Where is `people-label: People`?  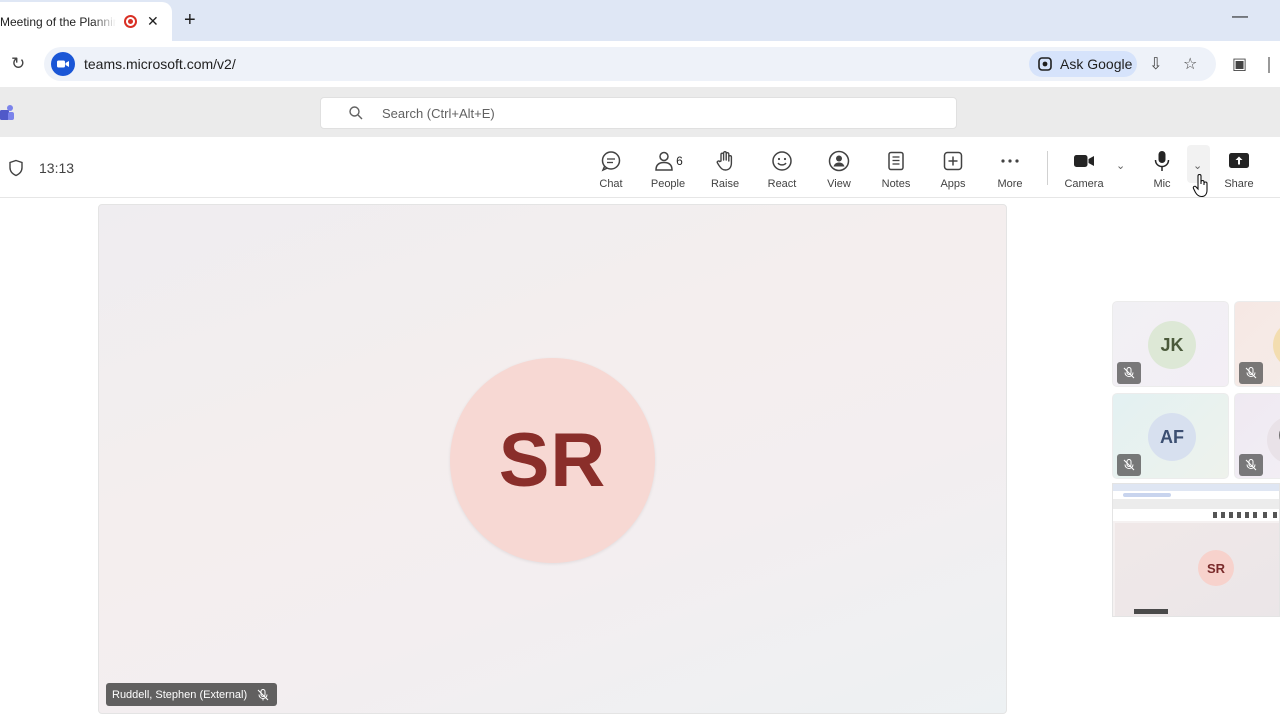 people-label: People is located at coordinates (668, 184).